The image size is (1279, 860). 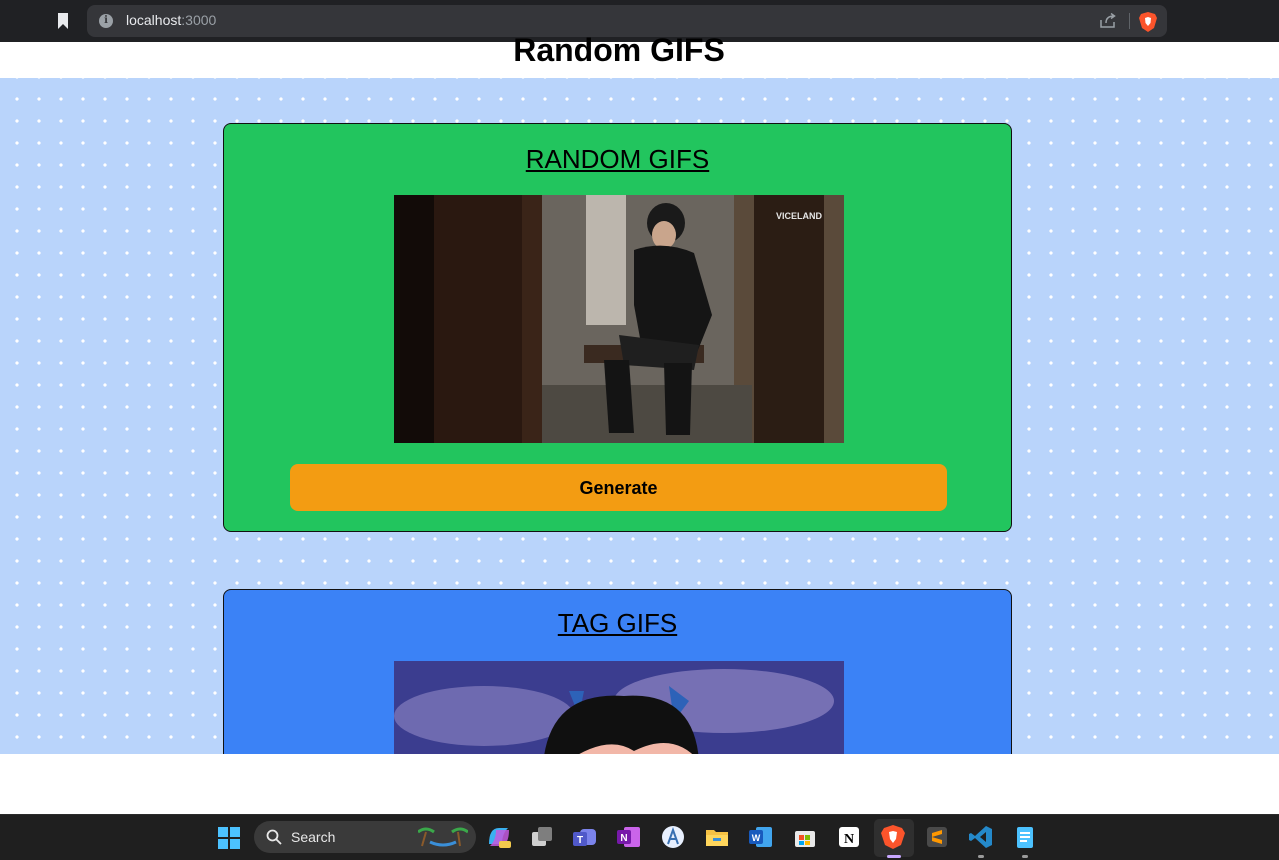 I want to click on brave-browser-icon, so click(x=893, y=837).